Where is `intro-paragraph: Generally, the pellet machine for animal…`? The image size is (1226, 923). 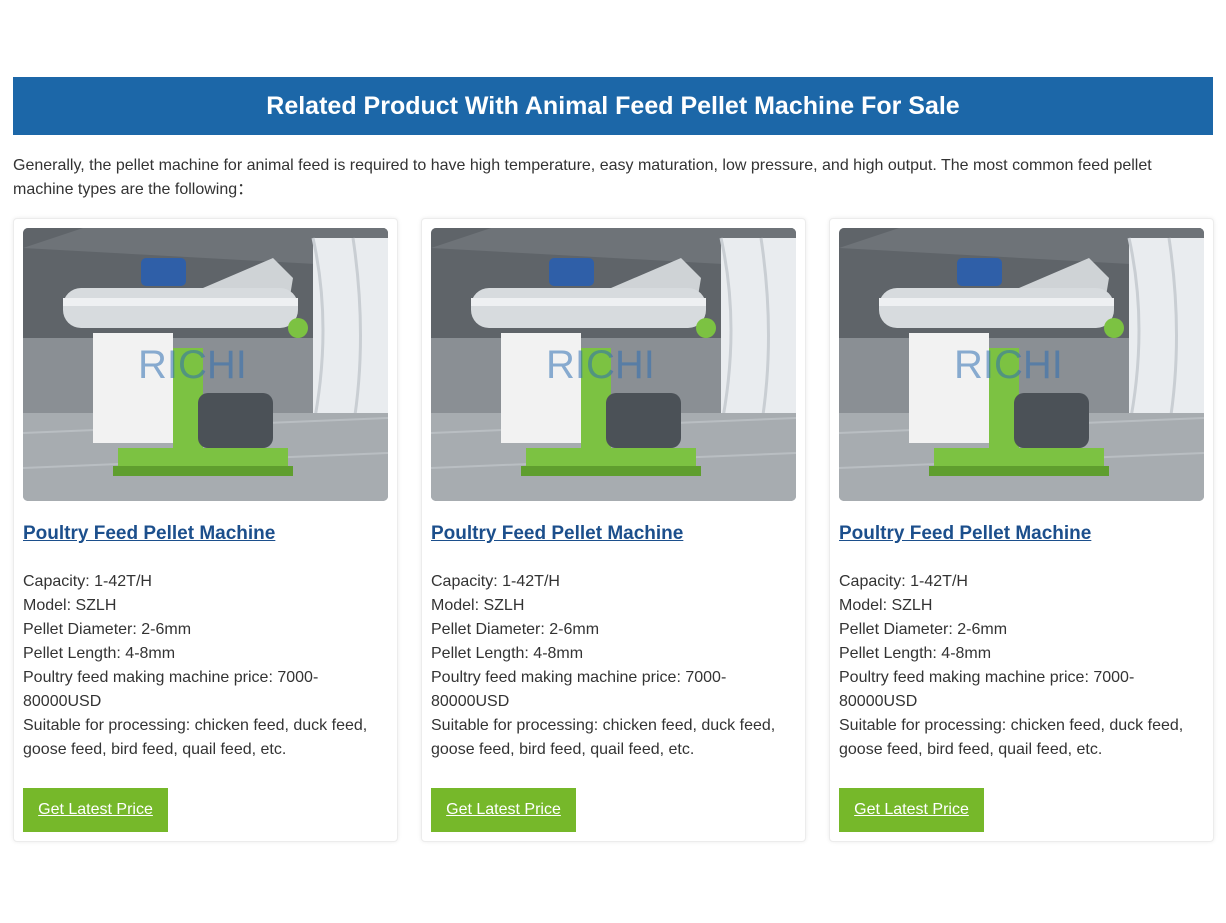
intro-paragraph: Generally, the pellet machine for animal… is located at coordinates (582, 177).